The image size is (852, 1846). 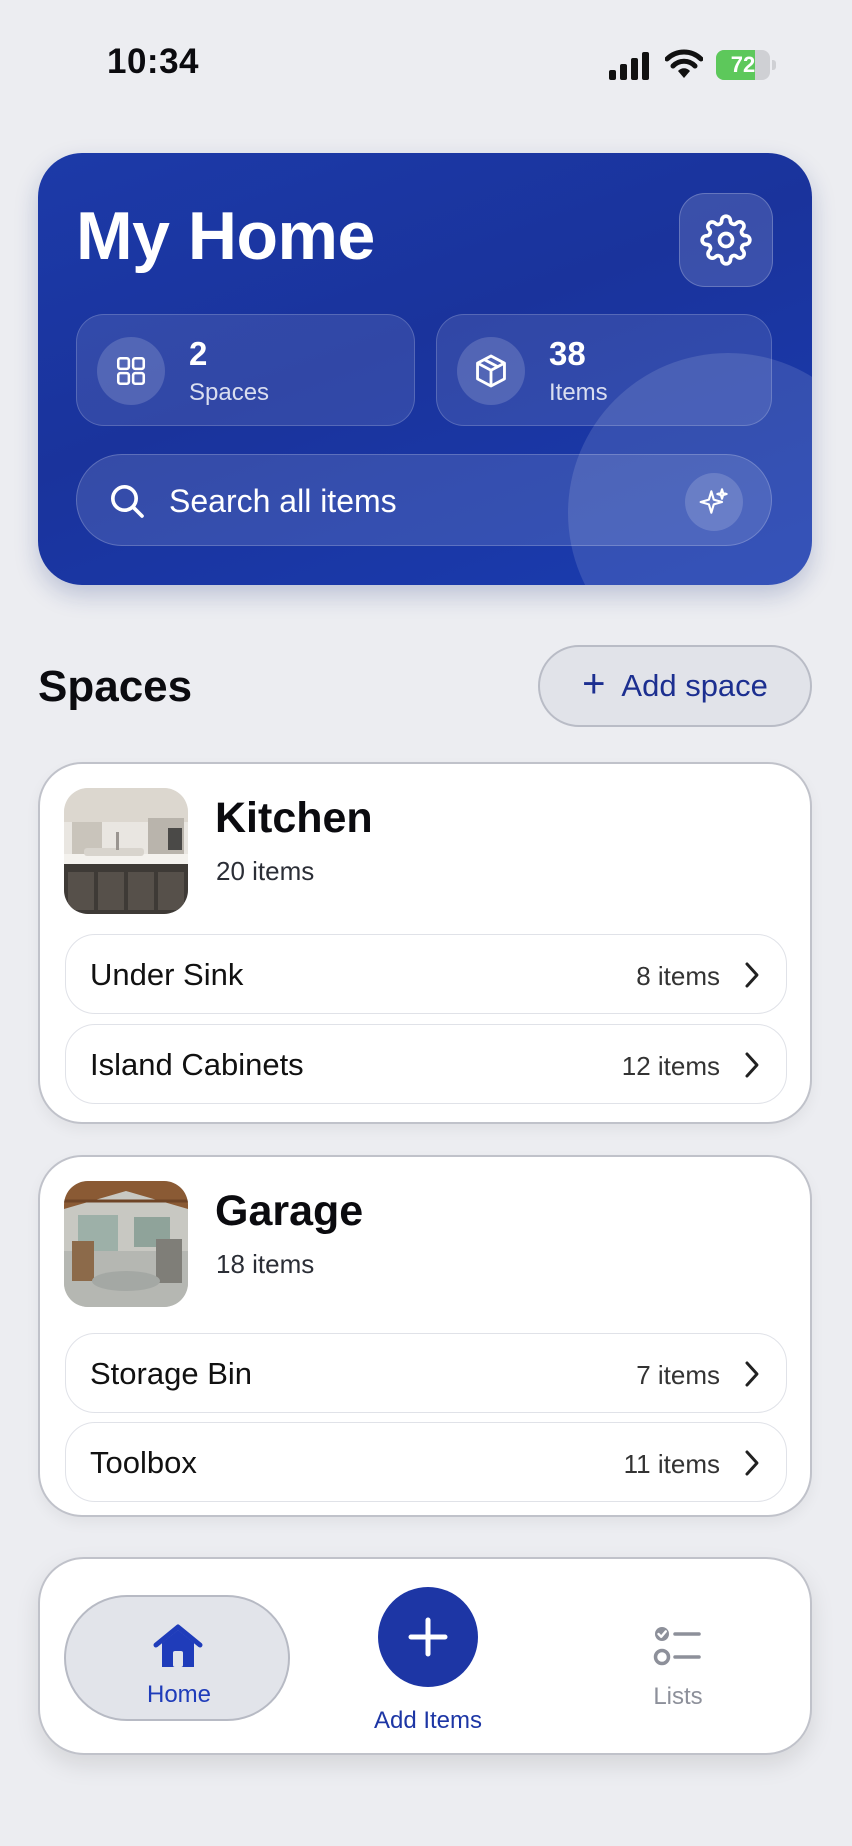 What do you see at coordinates (426, 65) in the screenshot?
I see `status-bar: 10:34 72` at bounding box center [426, 65].